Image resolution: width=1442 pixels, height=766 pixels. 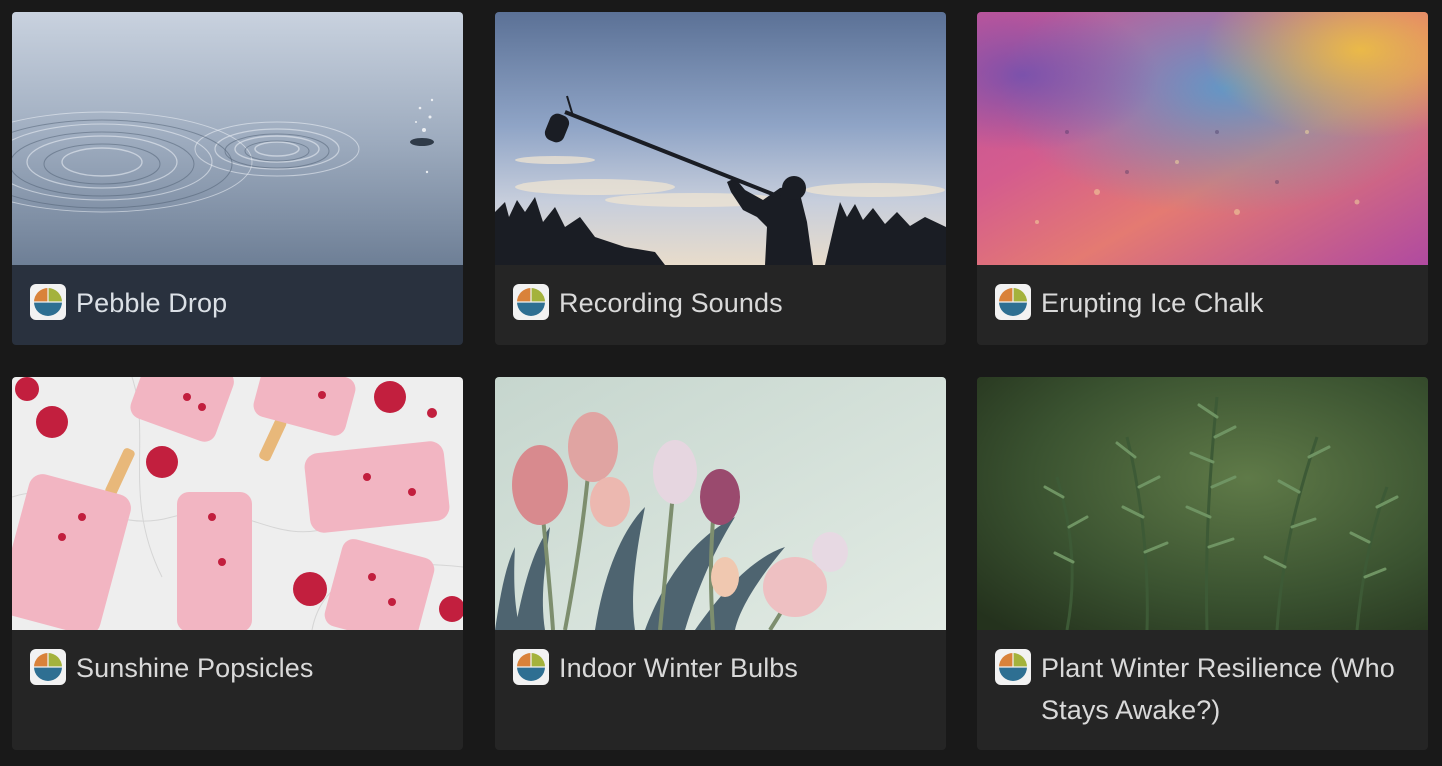 I want to click on gallery-card-erupting-ice-chalk: Erupting Ice Chalk, so click(x=1202, y=178).